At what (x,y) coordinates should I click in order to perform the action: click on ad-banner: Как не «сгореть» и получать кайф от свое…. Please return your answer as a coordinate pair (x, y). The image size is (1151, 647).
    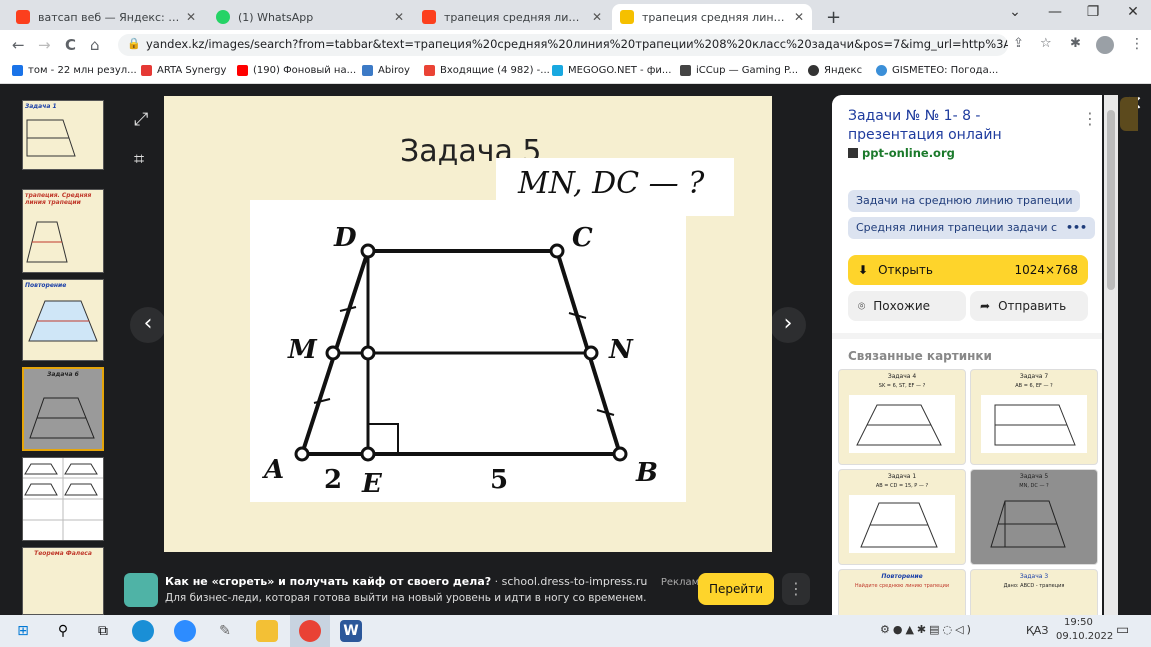
    Looking at the image, I should click on (468, 590).